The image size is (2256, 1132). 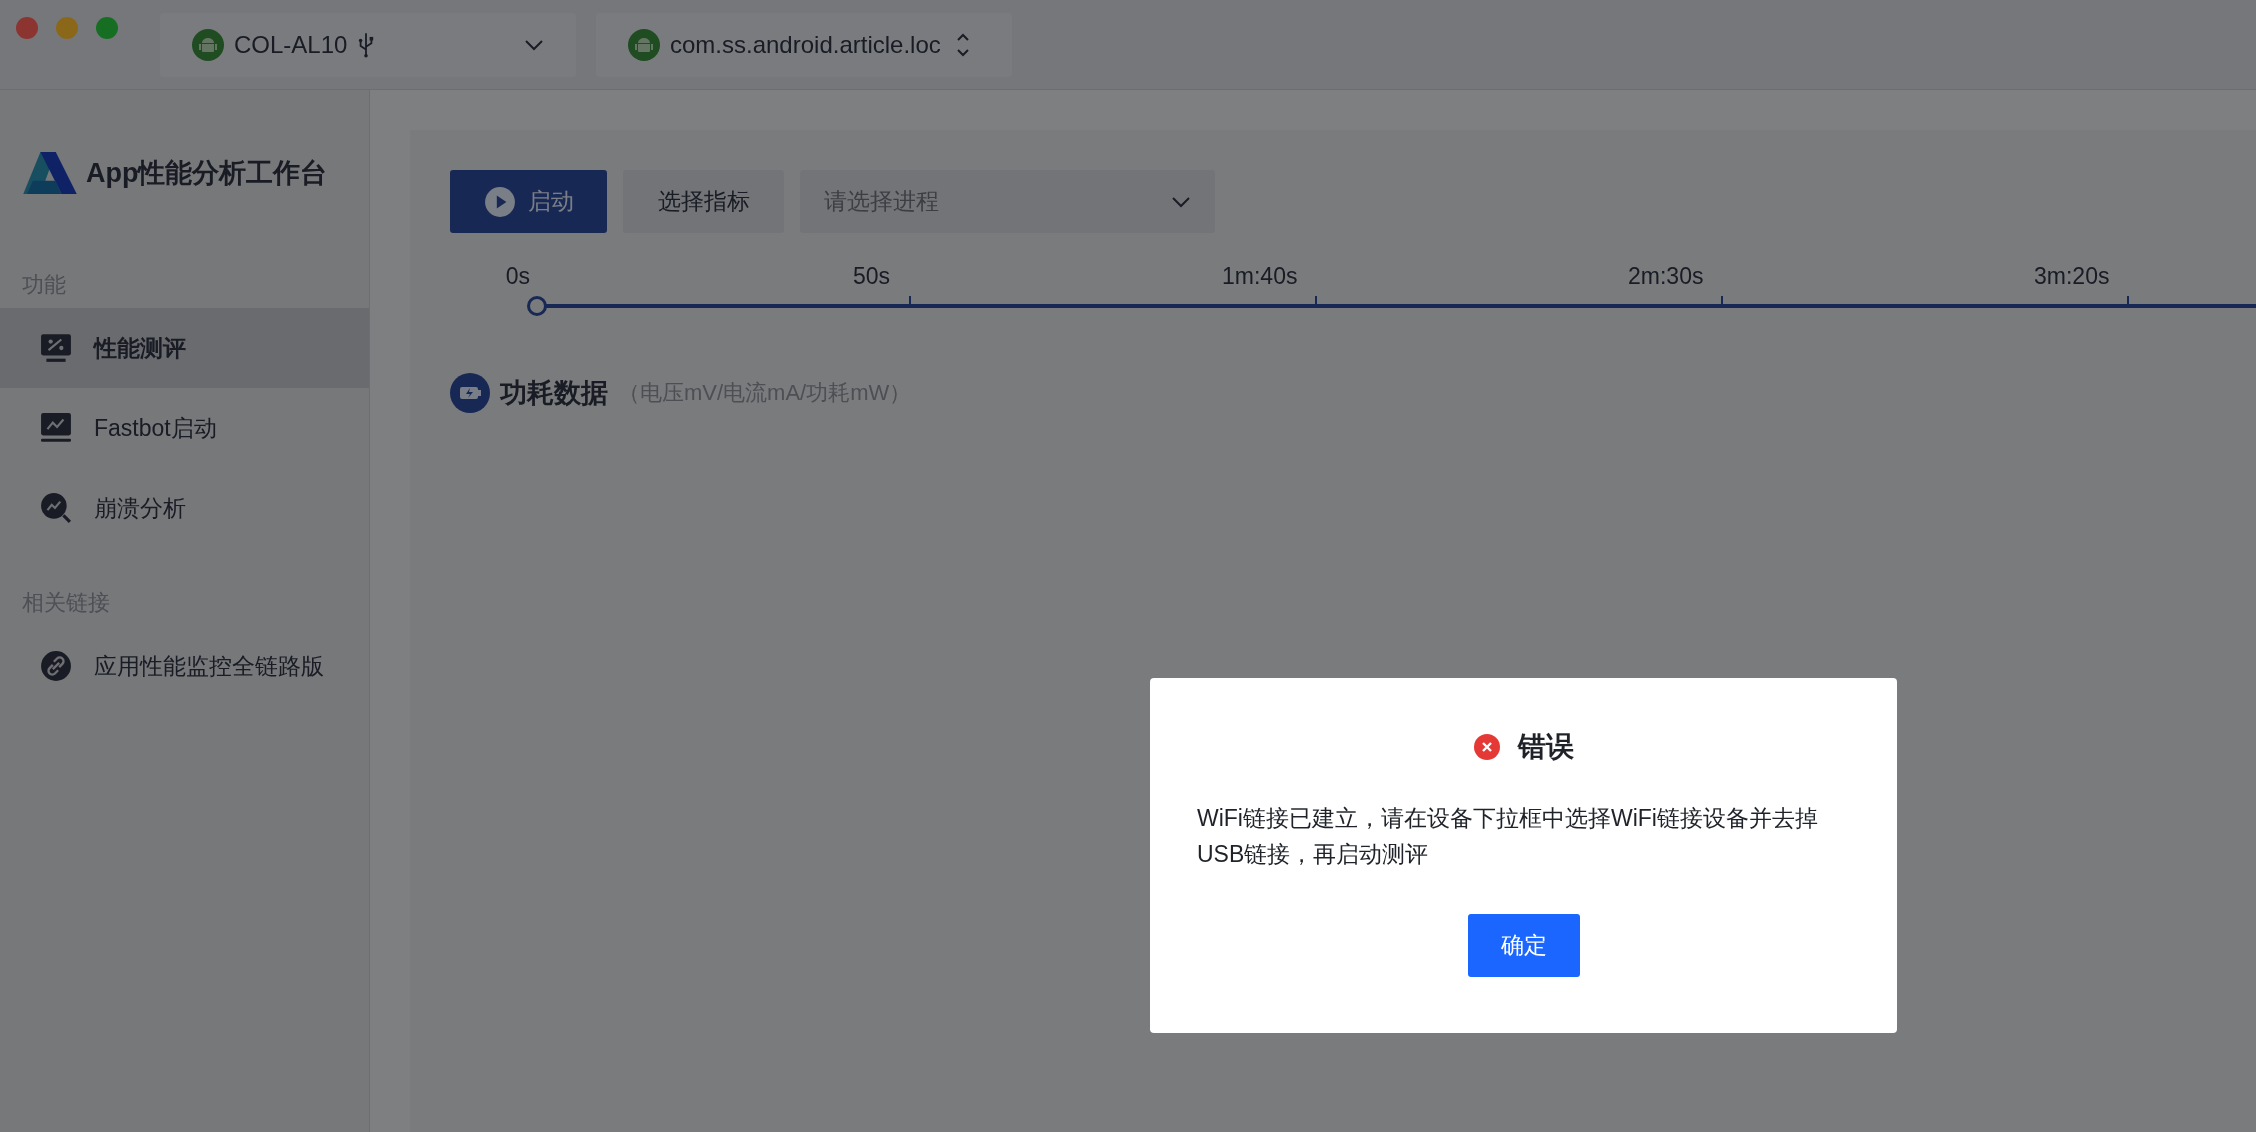 What do you see at coordinates (1665, 276) in the screenshot?
I see `time-label: 2m:30s` at bounding box center [1665, 276].